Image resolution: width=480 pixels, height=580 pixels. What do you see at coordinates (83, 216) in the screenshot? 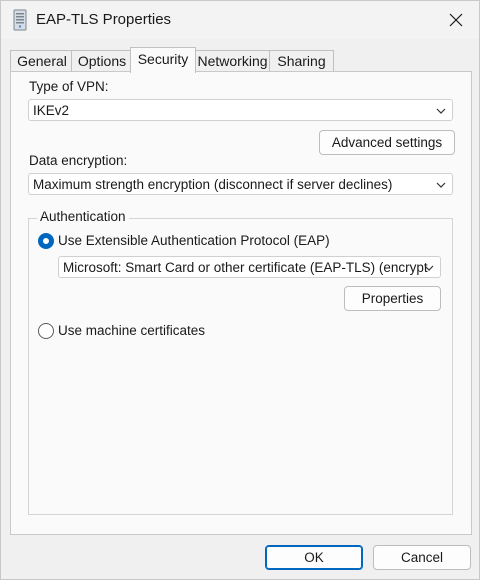
I see `authentication-legend: Authentication` at bounding box center [83, 216].